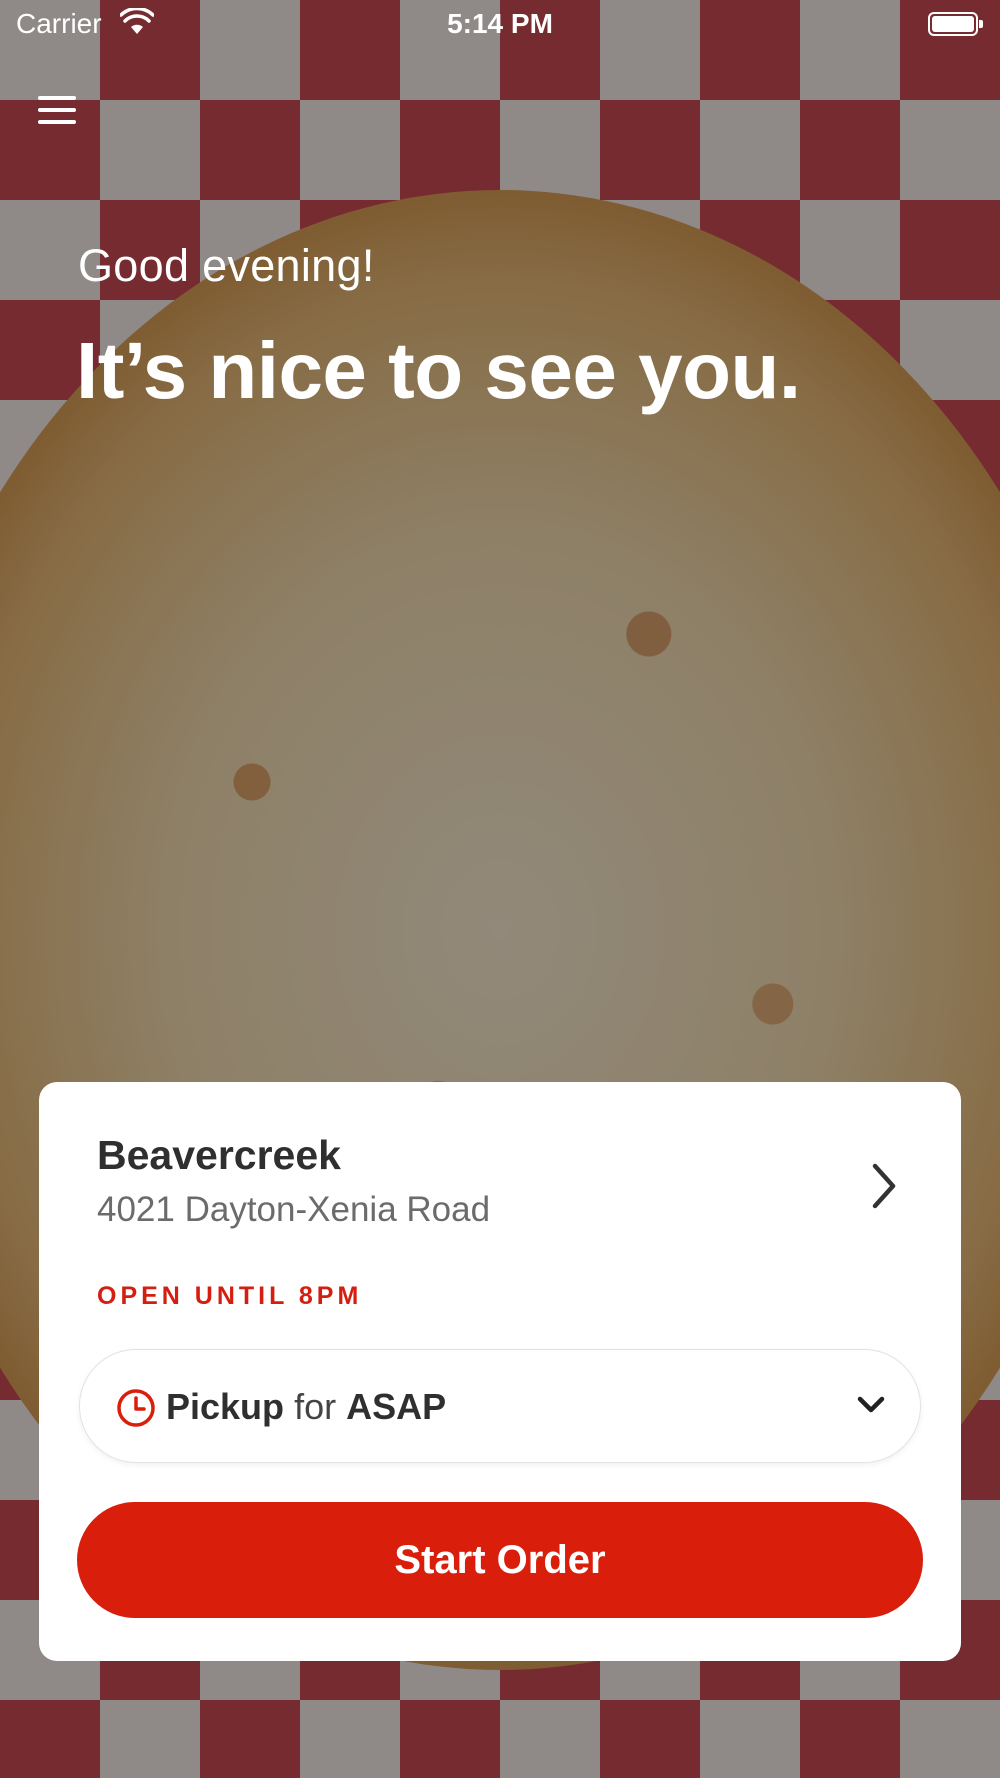 The height and width of the screenshot is (1778, 1000). I want to click on hamburger-menu-icon, so click(58, 112).